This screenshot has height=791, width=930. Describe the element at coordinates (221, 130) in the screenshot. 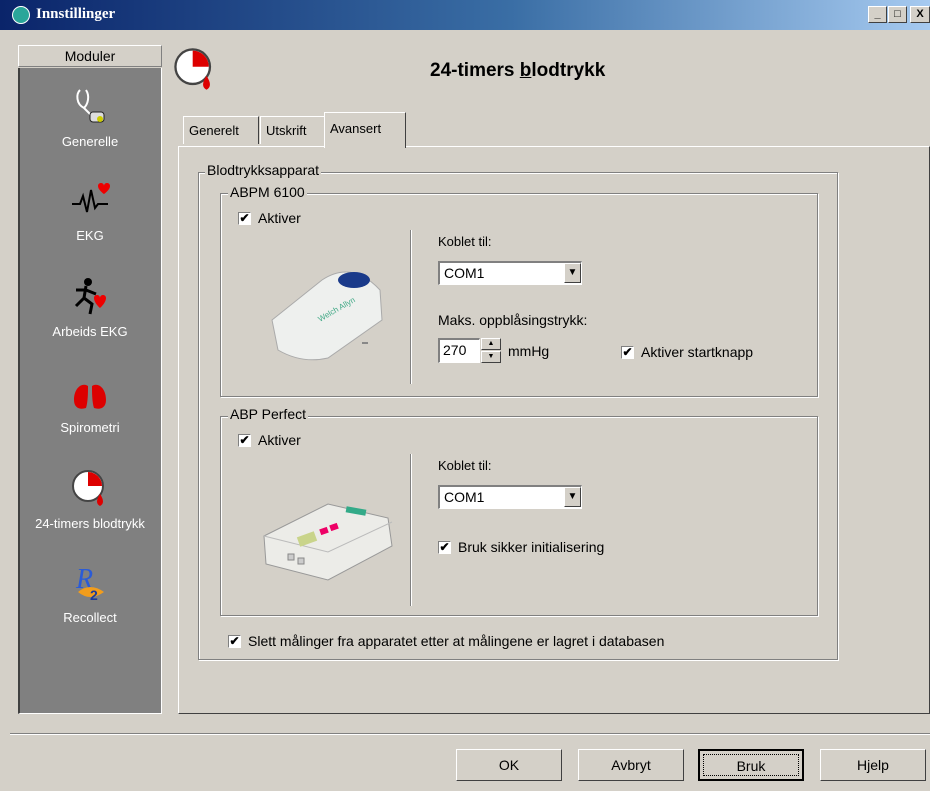

I see `tab-generelt: Generelt` at that location.